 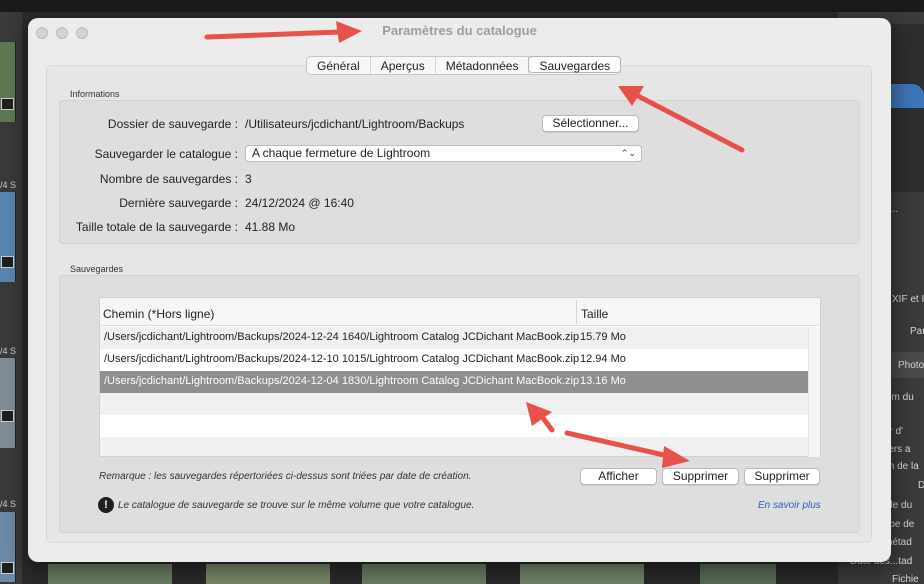 What do you see at coordinates (905, 579) in the screenshot?
I see `right-panel-text: Fichie` at bounding box center [905, 579].